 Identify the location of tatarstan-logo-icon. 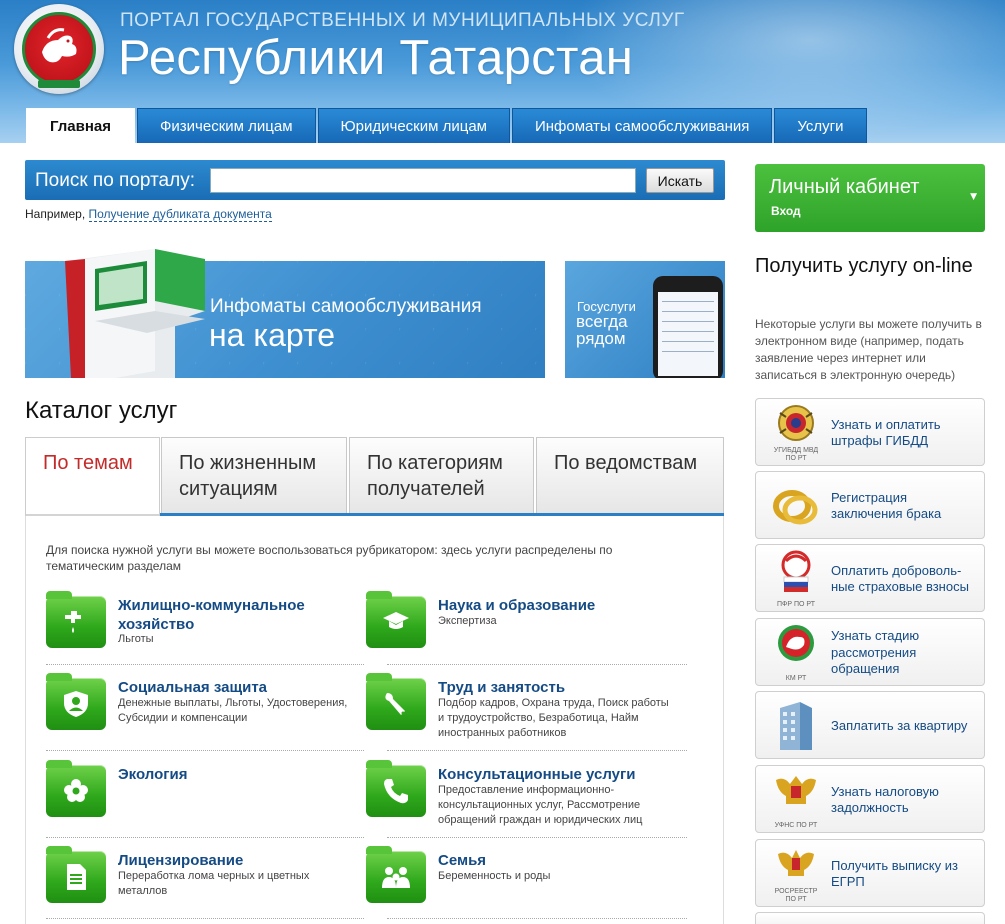
(59, 49).